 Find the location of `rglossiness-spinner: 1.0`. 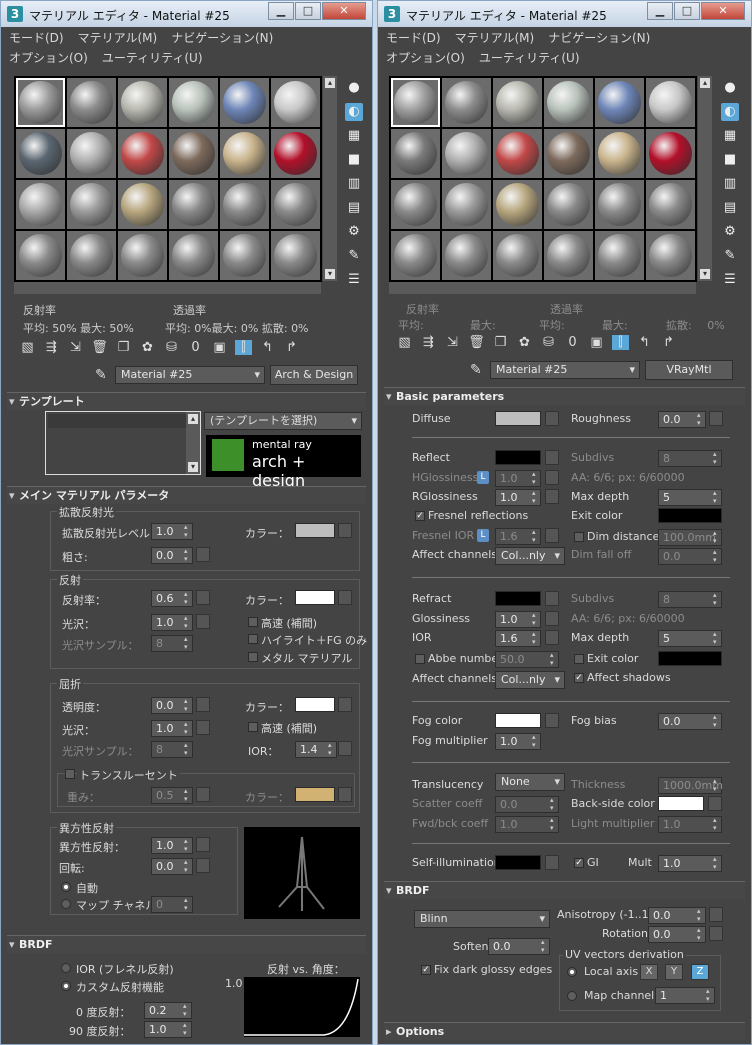

rglossiness-spinner: 1.0 is located at coordinates (518, 497).